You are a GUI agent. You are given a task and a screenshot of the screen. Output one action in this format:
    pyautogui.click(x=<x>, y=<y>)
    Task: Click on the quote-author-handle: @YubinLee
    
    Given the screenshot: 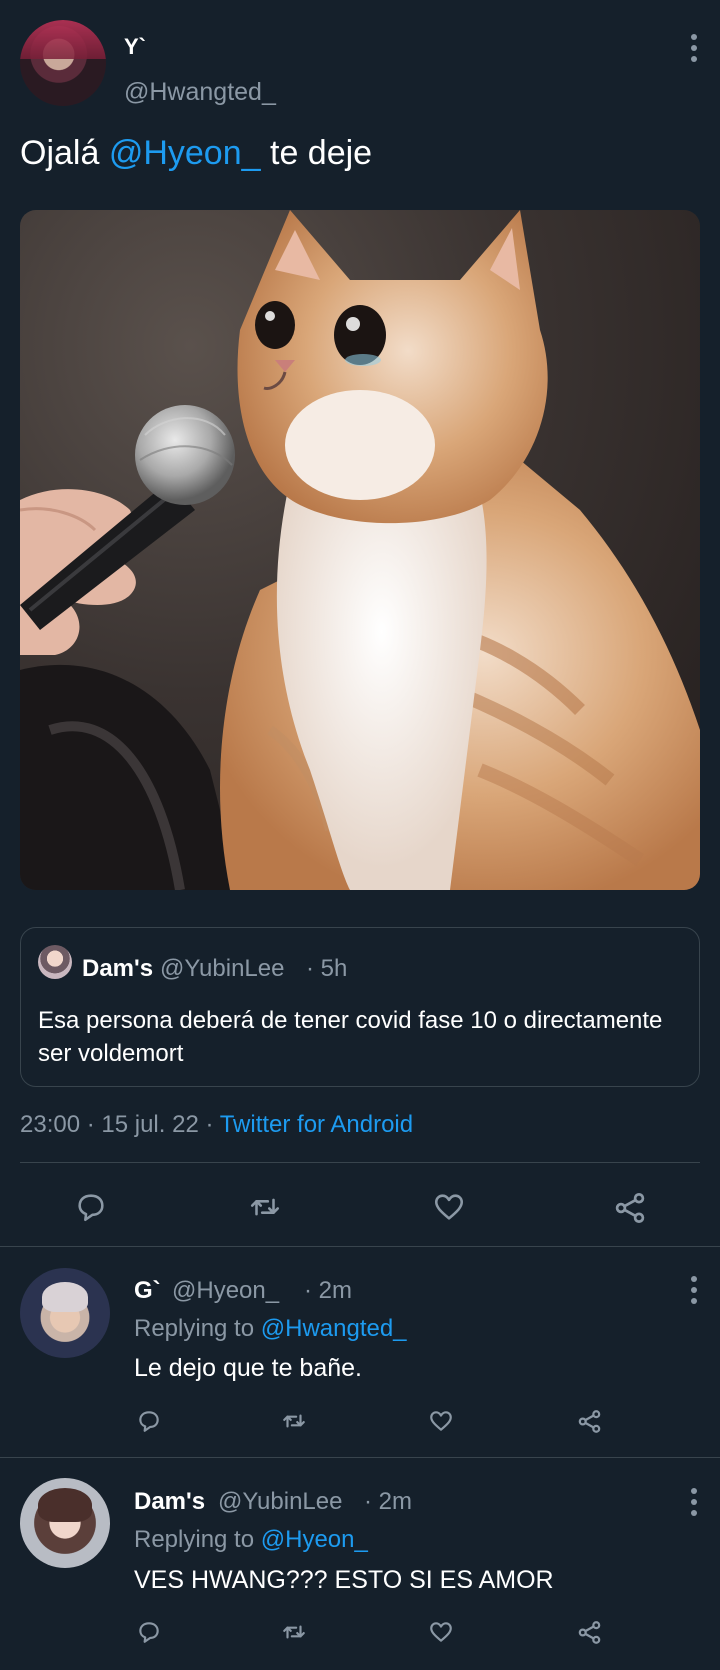 What is the action you would take?
    pyautogui.click(x=222, y=968)
    